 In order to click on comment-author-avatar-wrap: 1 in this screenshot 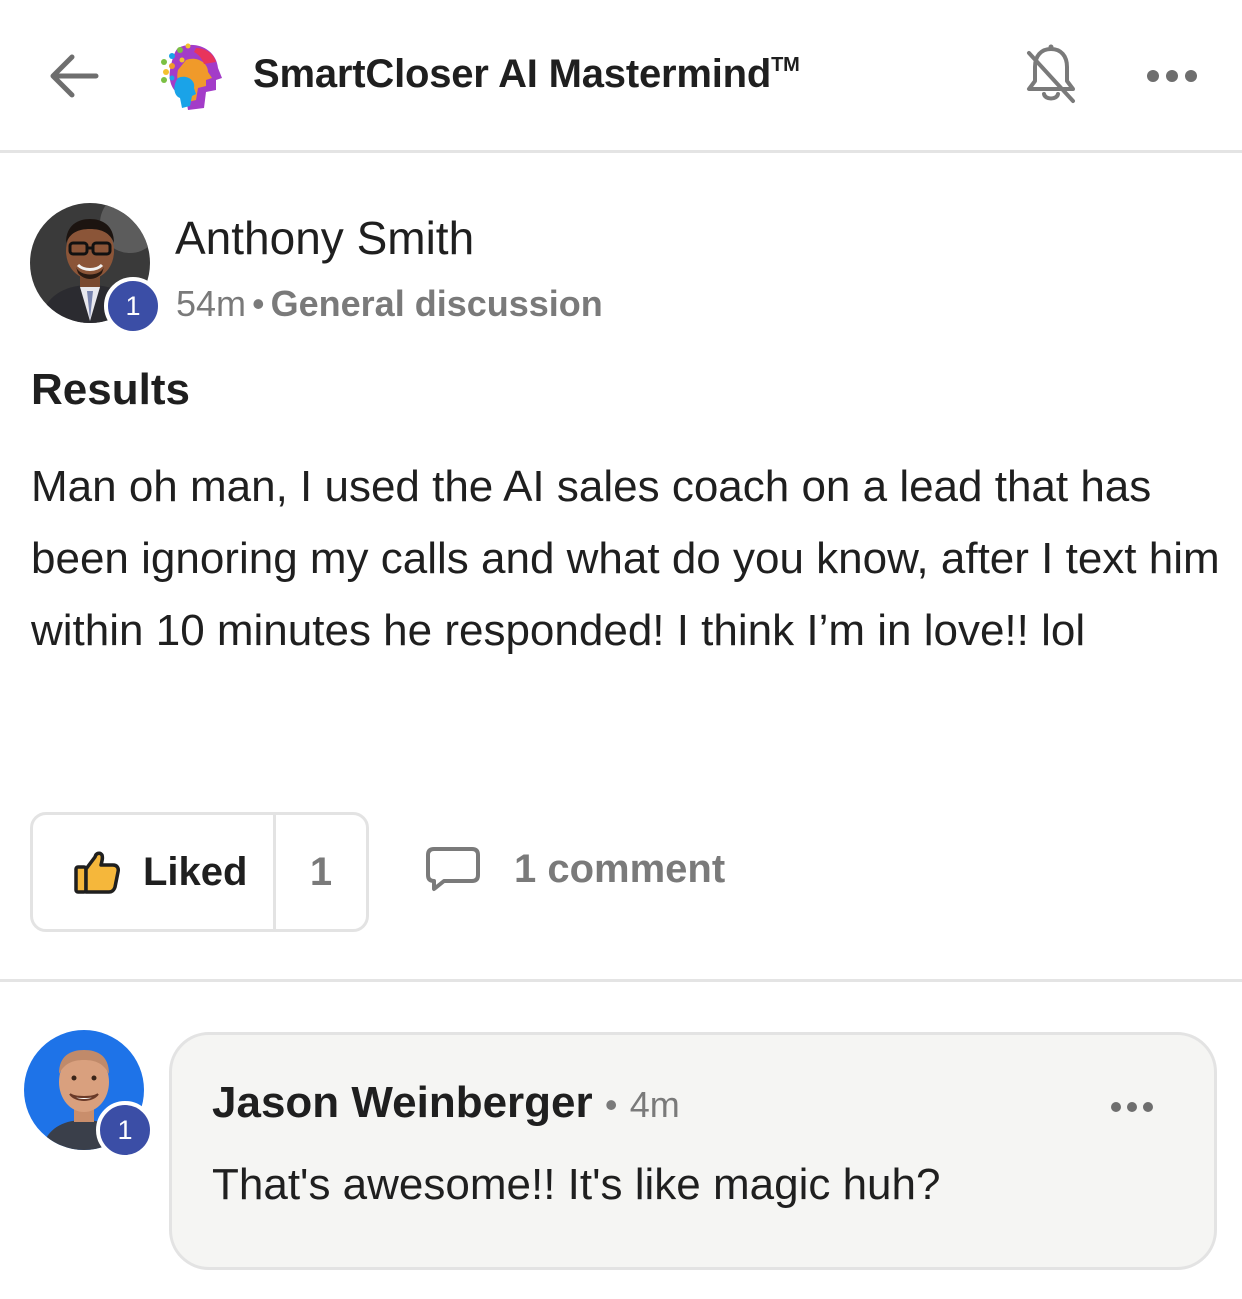, I will do `click(89, 1094)`.